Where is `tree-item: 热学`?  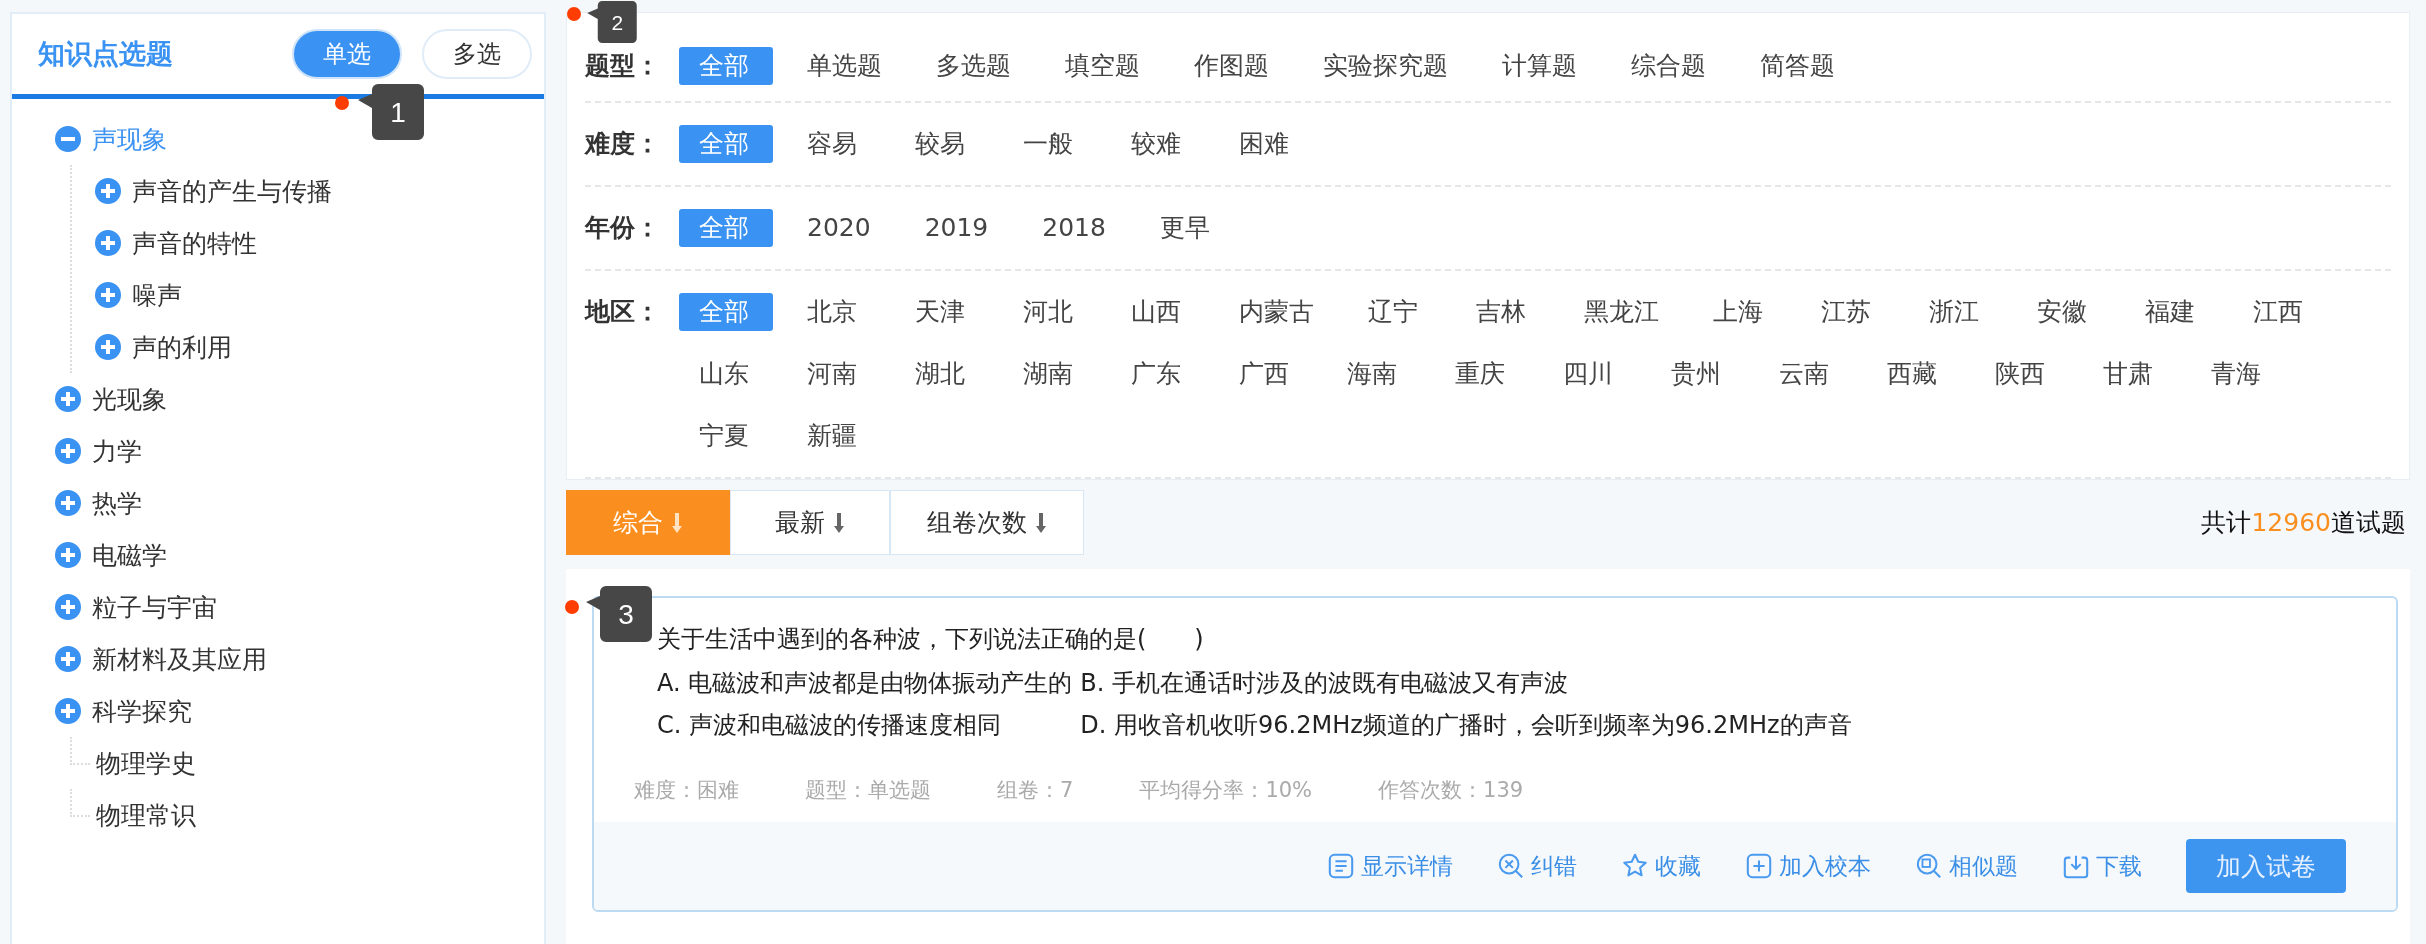 tree-item: 热学 is located at coordinates (117, 503).